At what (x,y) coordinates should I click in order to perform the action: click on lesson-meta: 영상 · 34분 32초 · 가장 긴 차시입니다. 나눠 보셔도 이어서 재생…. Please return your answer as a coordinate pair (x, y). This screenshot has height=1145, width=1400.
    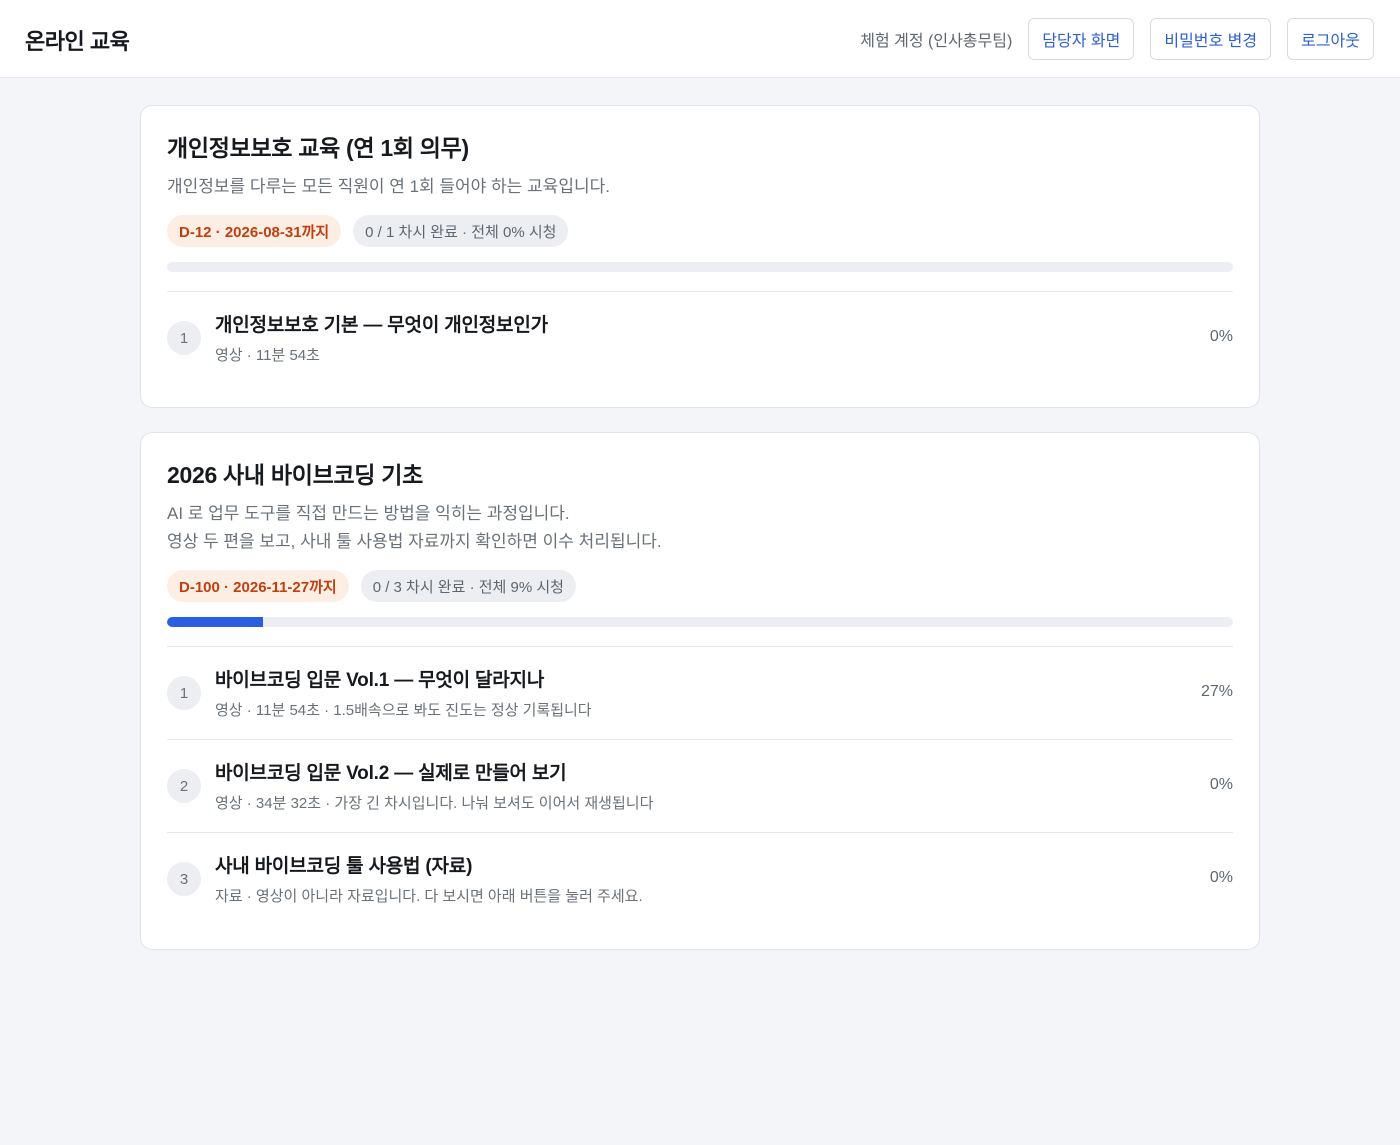
    Looking at the image, I should click on (434, 803).